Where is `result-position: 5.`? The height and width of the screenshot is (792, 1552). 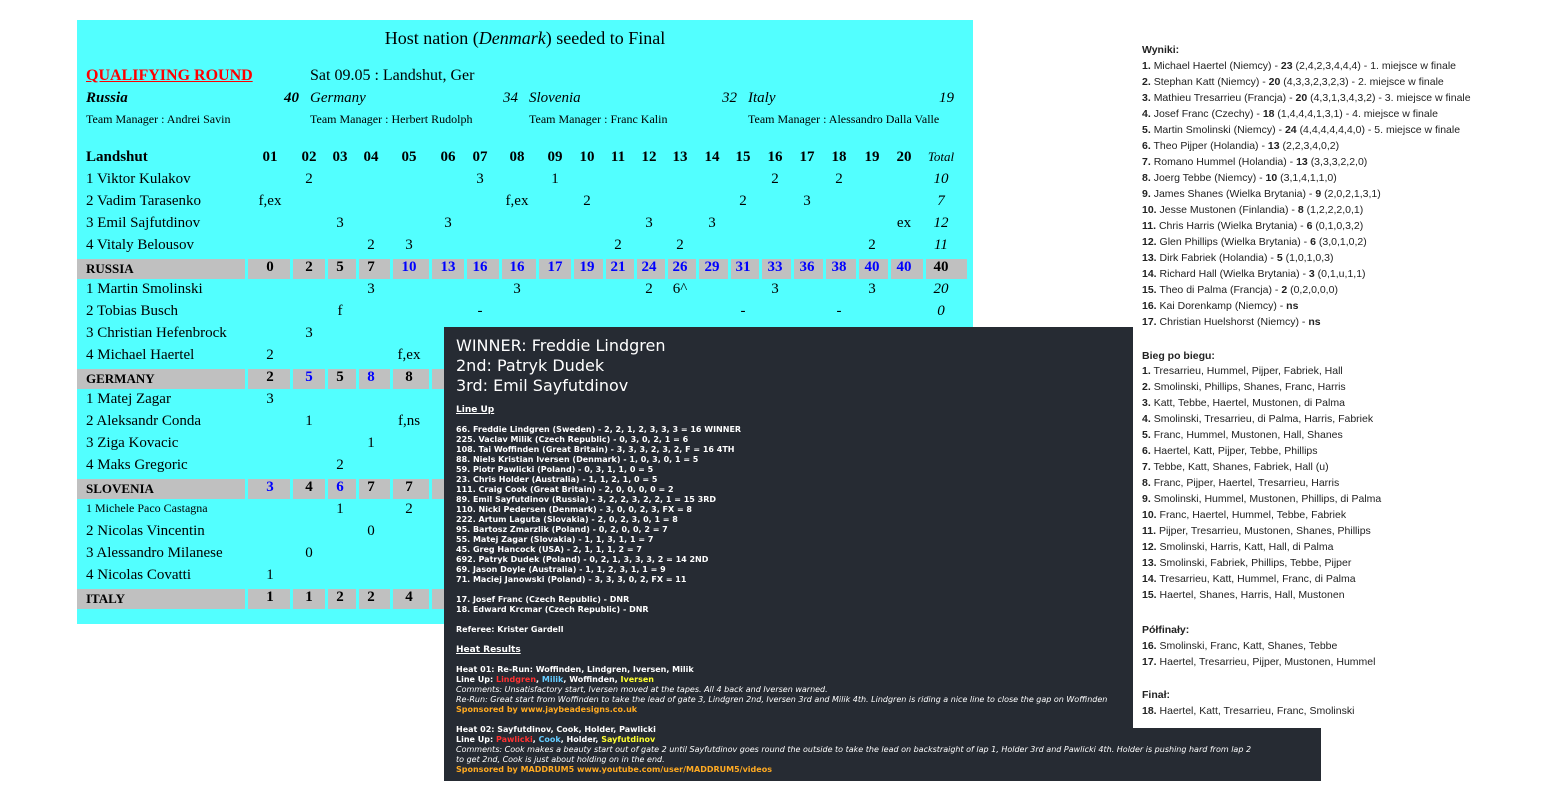
result-position: 5. is located at coordinates (1146, 130).